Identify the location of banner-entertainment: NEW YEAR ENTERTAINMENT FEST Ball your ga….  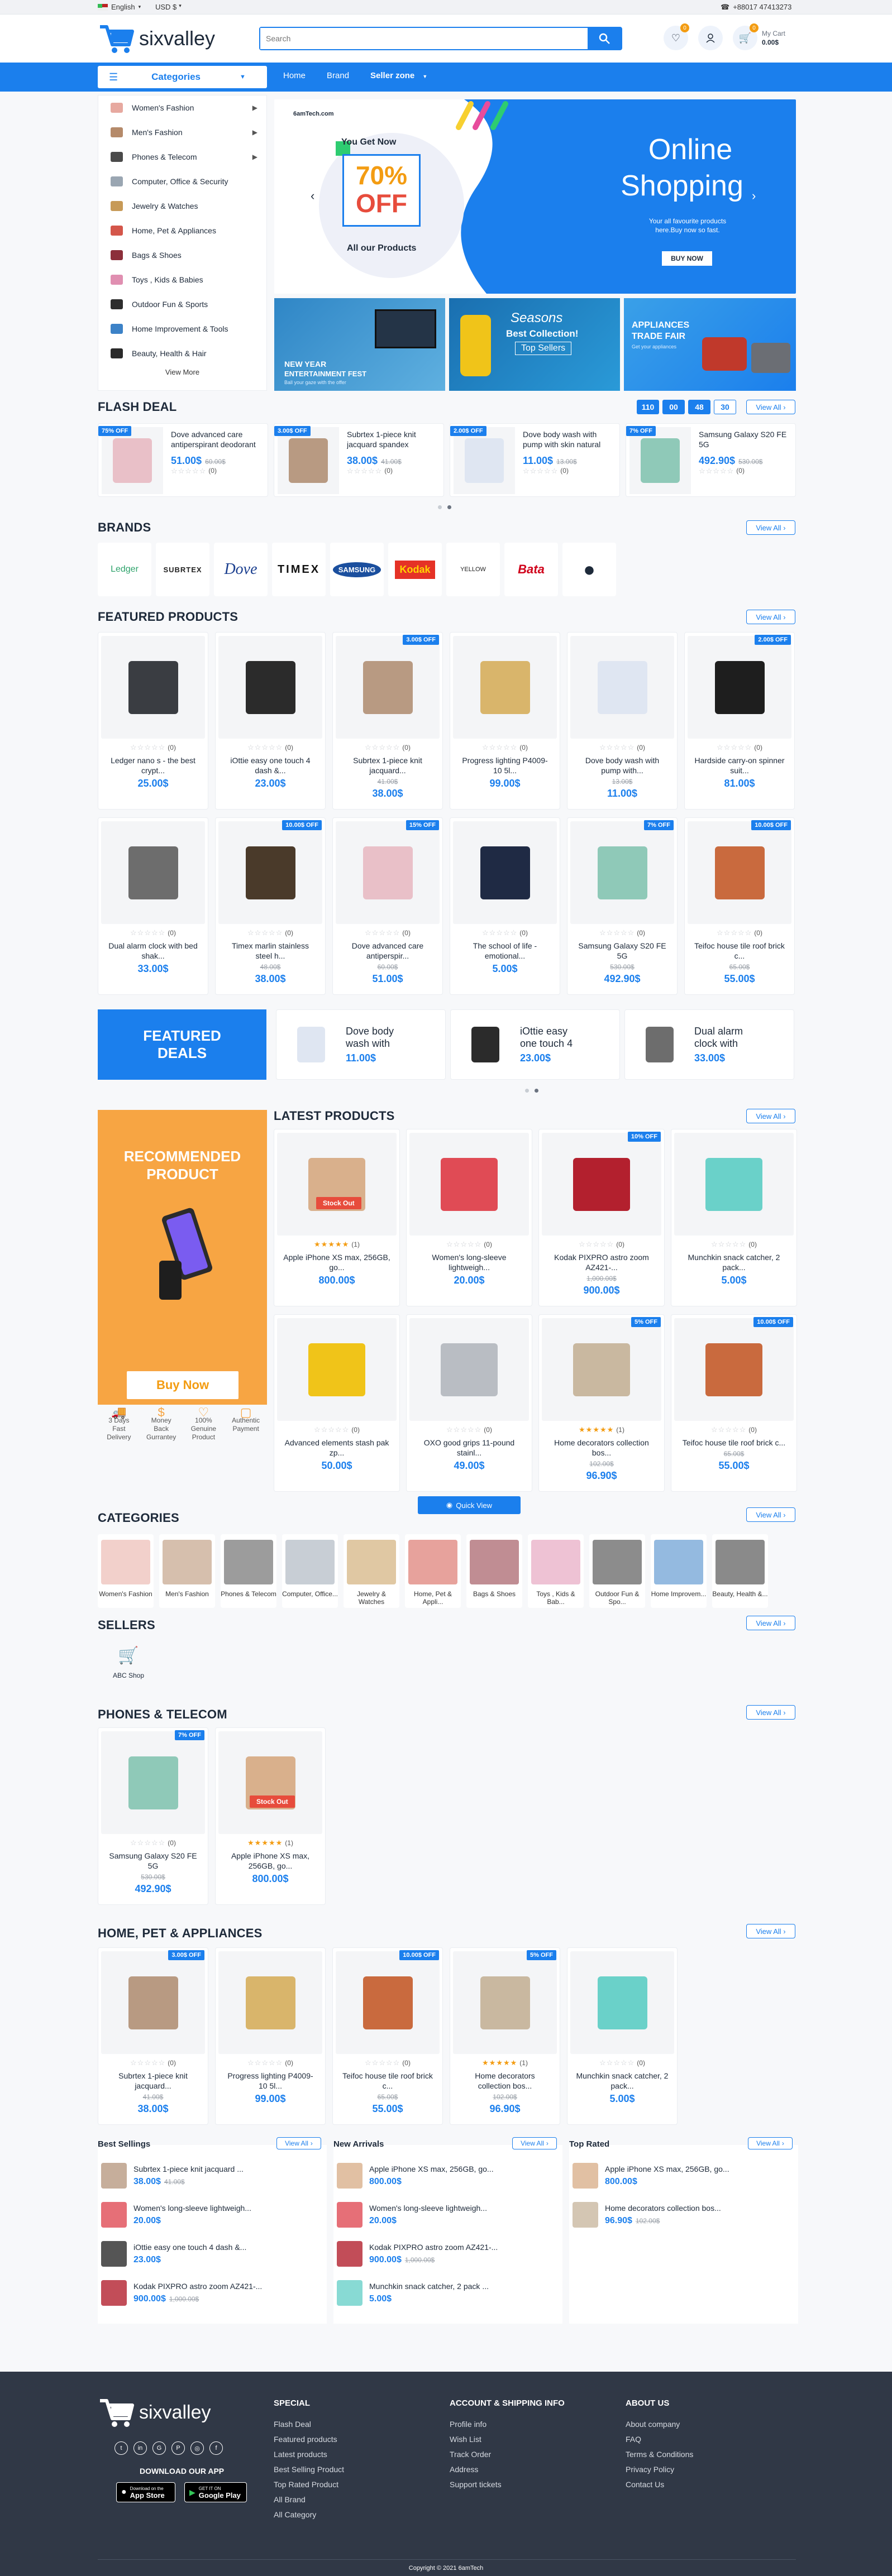
(359, 344).